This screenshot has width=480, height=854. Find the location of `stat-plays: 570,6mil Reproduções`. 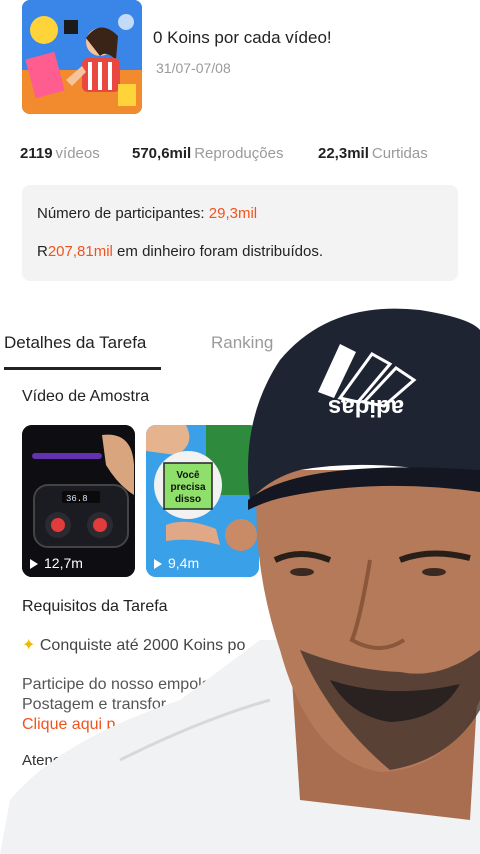

stat-plays: 570,6mil Reproduções is located at coordinates (207, 153).